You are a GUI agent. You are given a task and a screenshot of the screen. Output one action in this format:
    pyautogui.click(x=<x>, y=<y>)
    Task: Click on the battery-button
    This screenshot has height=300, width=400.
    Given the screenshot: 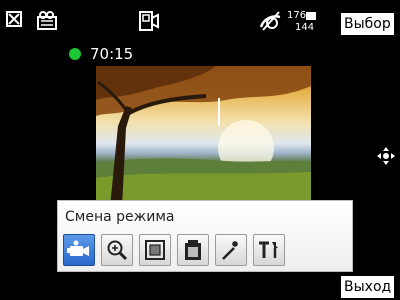 What is the action you would take?
    pyautogui.click(x=193, y=250)
    